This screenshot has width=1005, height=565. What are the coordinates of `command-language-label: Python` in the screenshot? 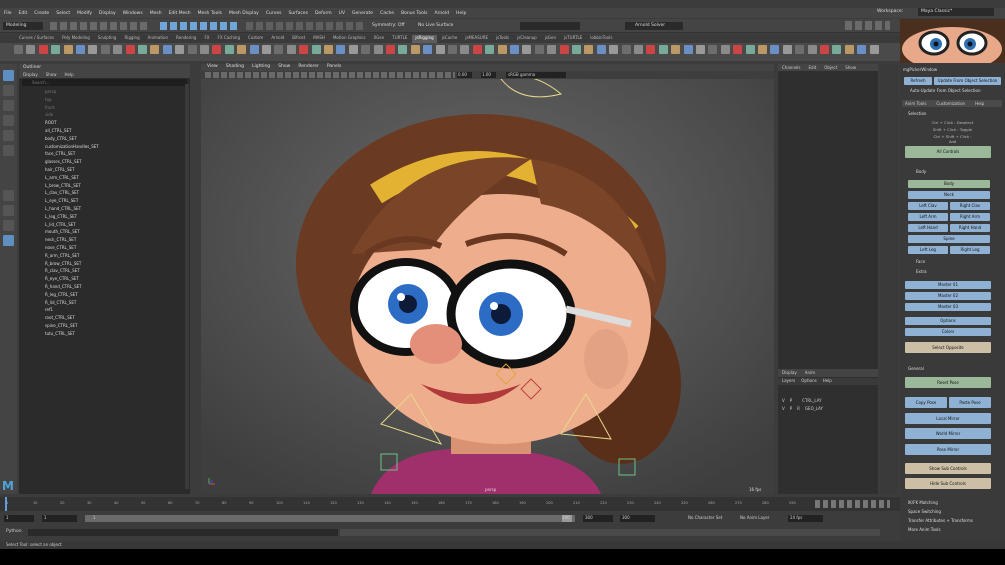 It's located at (14, 531).